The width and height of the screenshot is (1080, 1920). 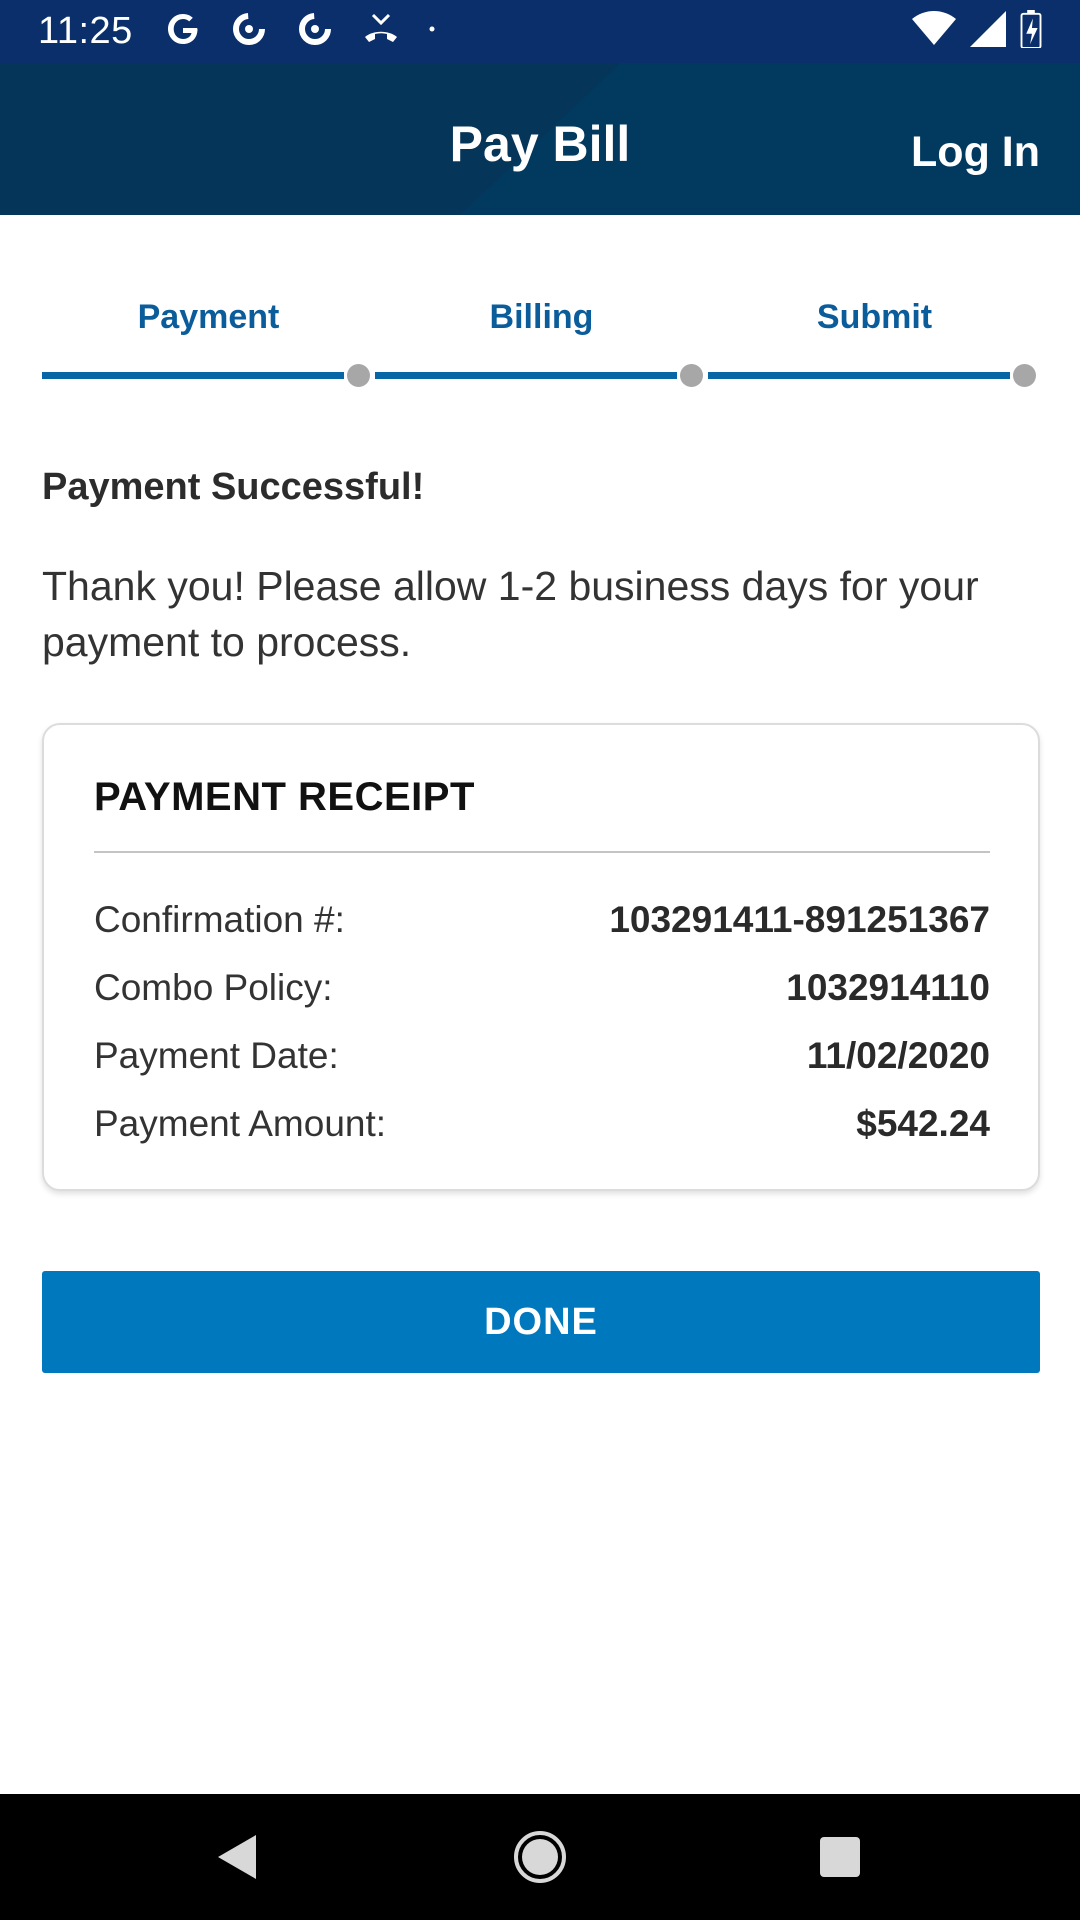 I want to click on step-bar-submit, so click(x=859, y=375).